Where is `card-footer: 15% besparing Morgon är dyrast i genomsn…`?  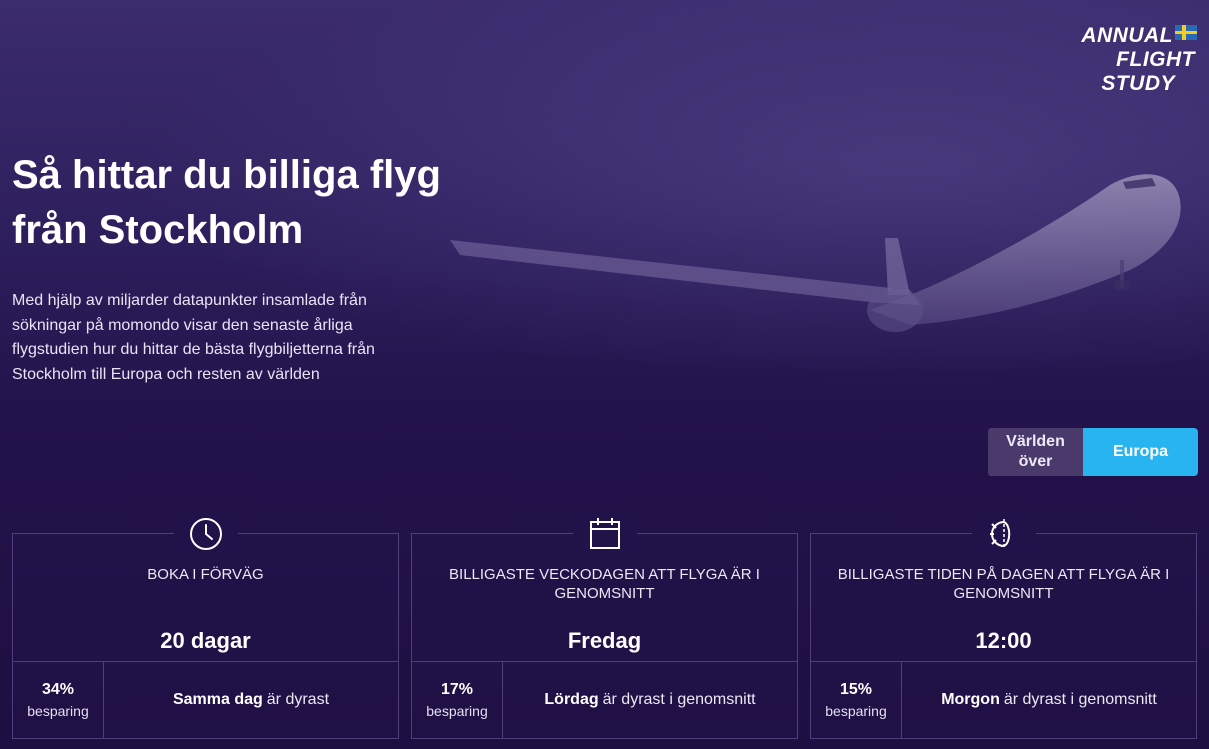
card-footer: 15% besparing Morgon är dyrast i genomsn… is located at coordinates (1003, 699).